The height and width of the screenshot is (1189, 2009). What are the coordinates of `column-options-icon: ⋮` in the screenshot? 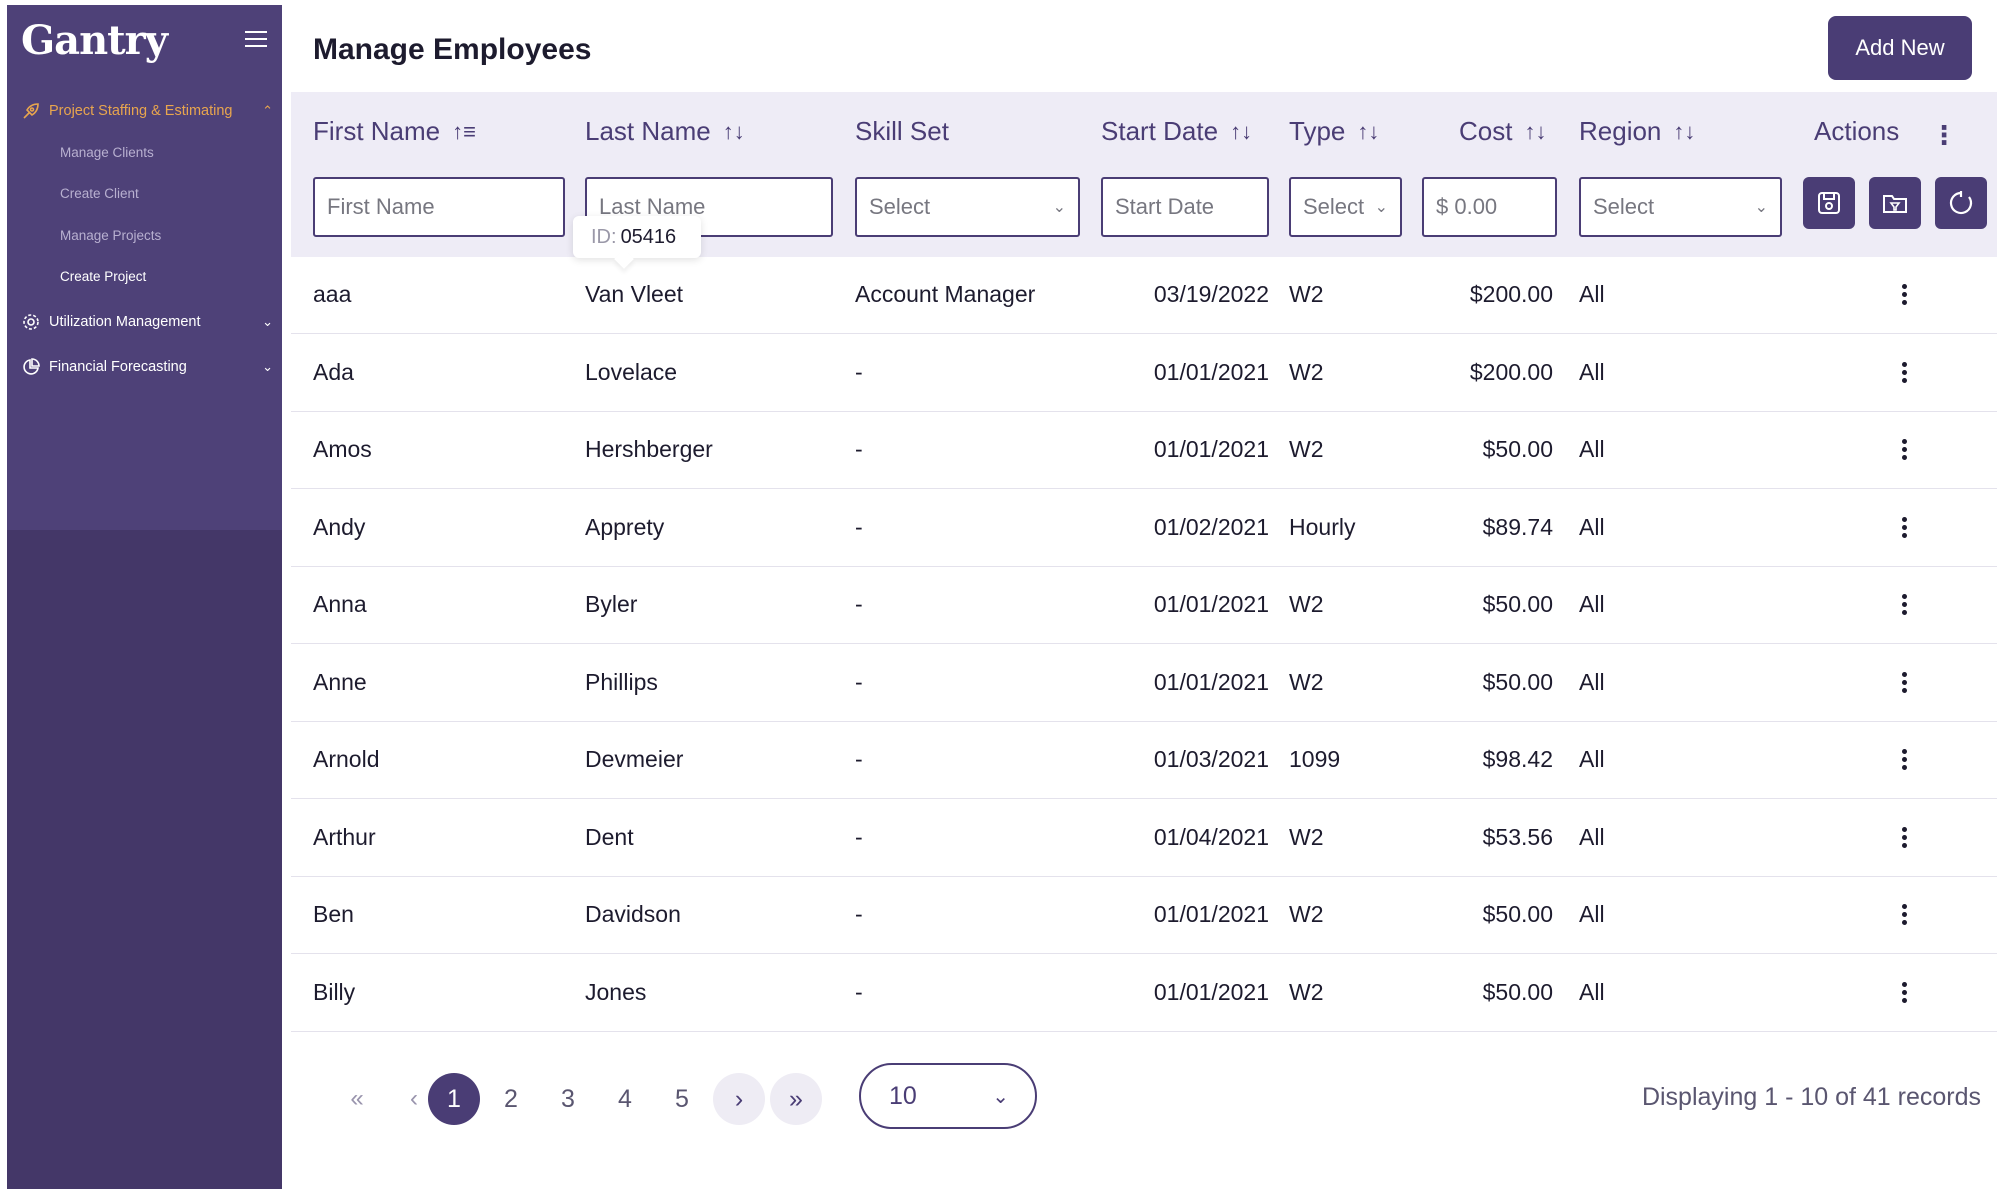 It's located at (1944, 135).